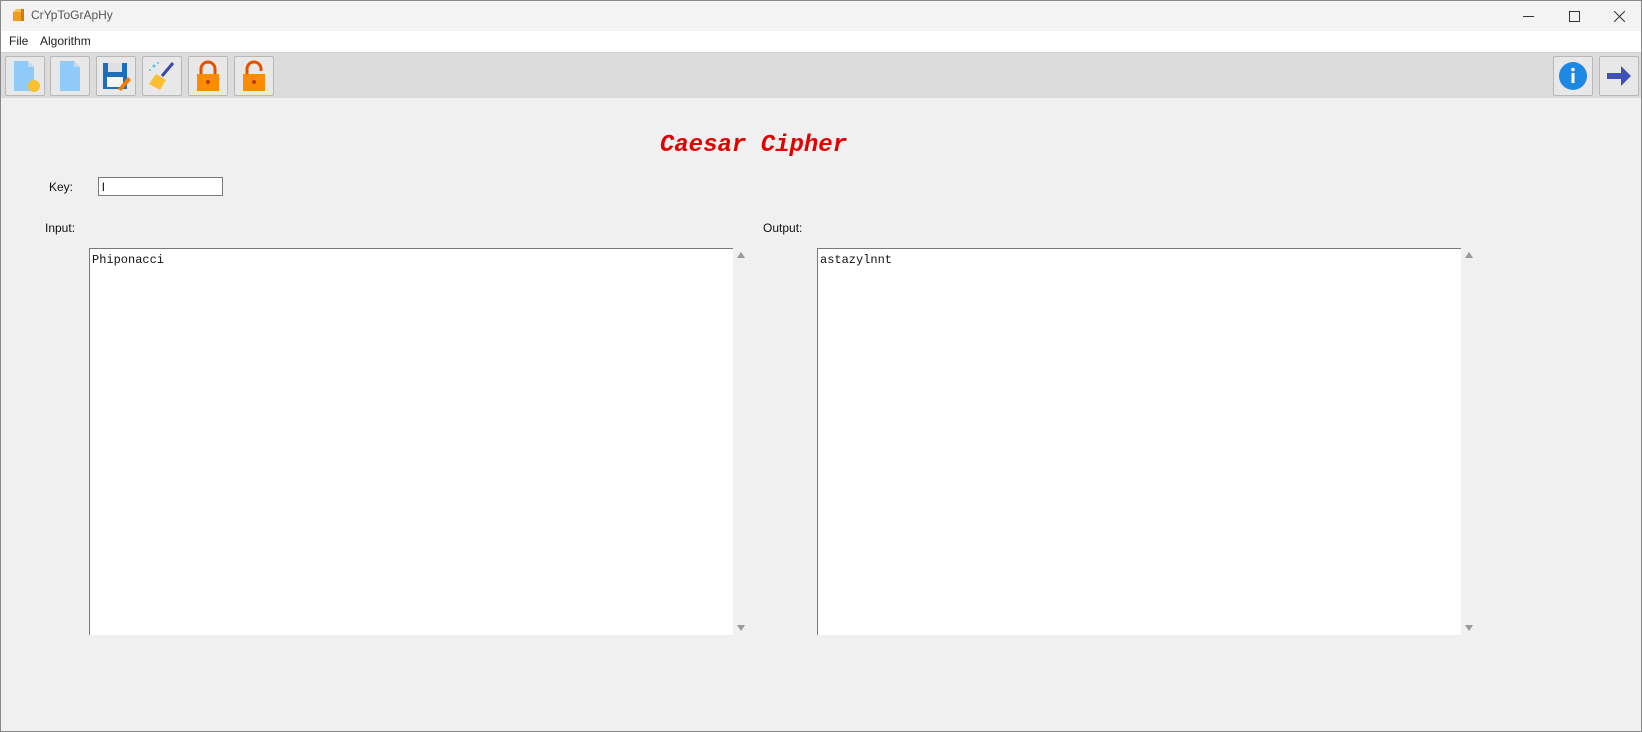  What do you see at coordinates (65, 41) in the screenshot?
I see `menu-algorithm: Algorithm` at bounding box center [65, 41].